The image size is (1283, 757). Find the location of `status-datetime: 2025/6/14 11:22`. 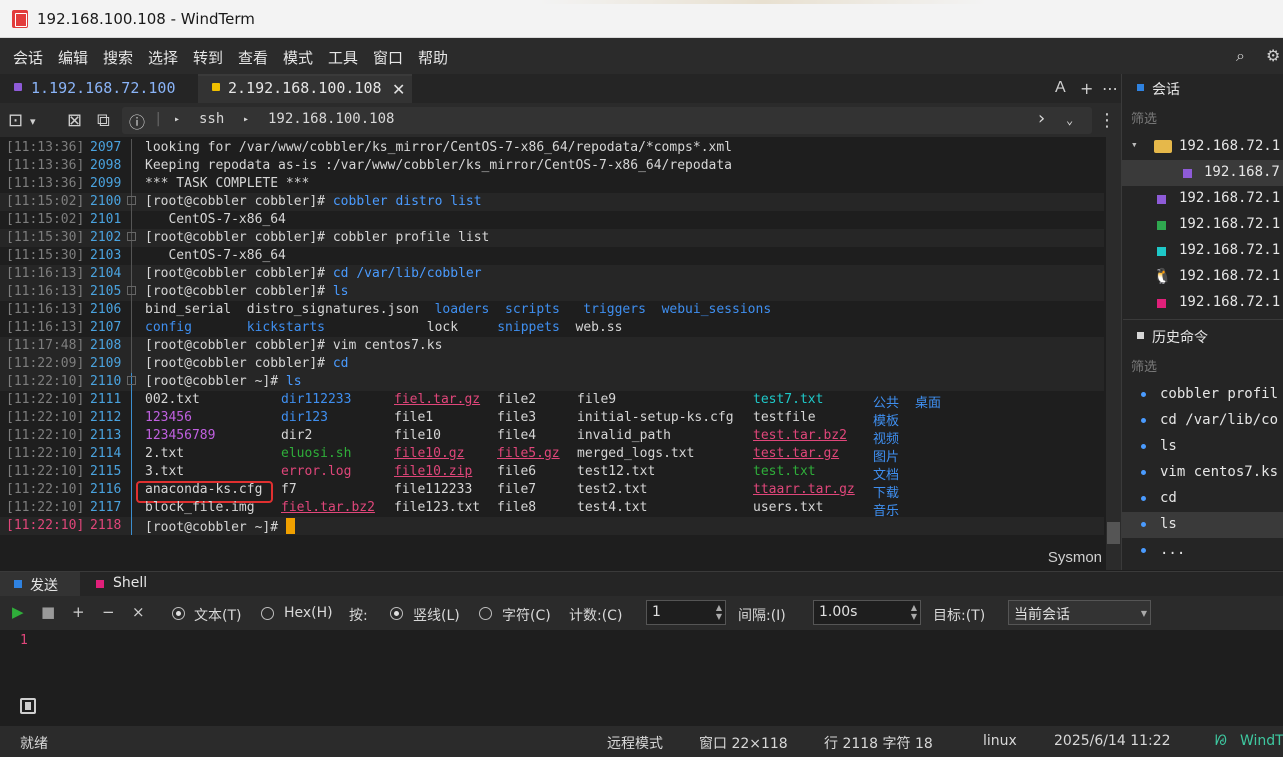

status-datetime: 2025/6/14 11:22 is located at coordinates (1112, 741).